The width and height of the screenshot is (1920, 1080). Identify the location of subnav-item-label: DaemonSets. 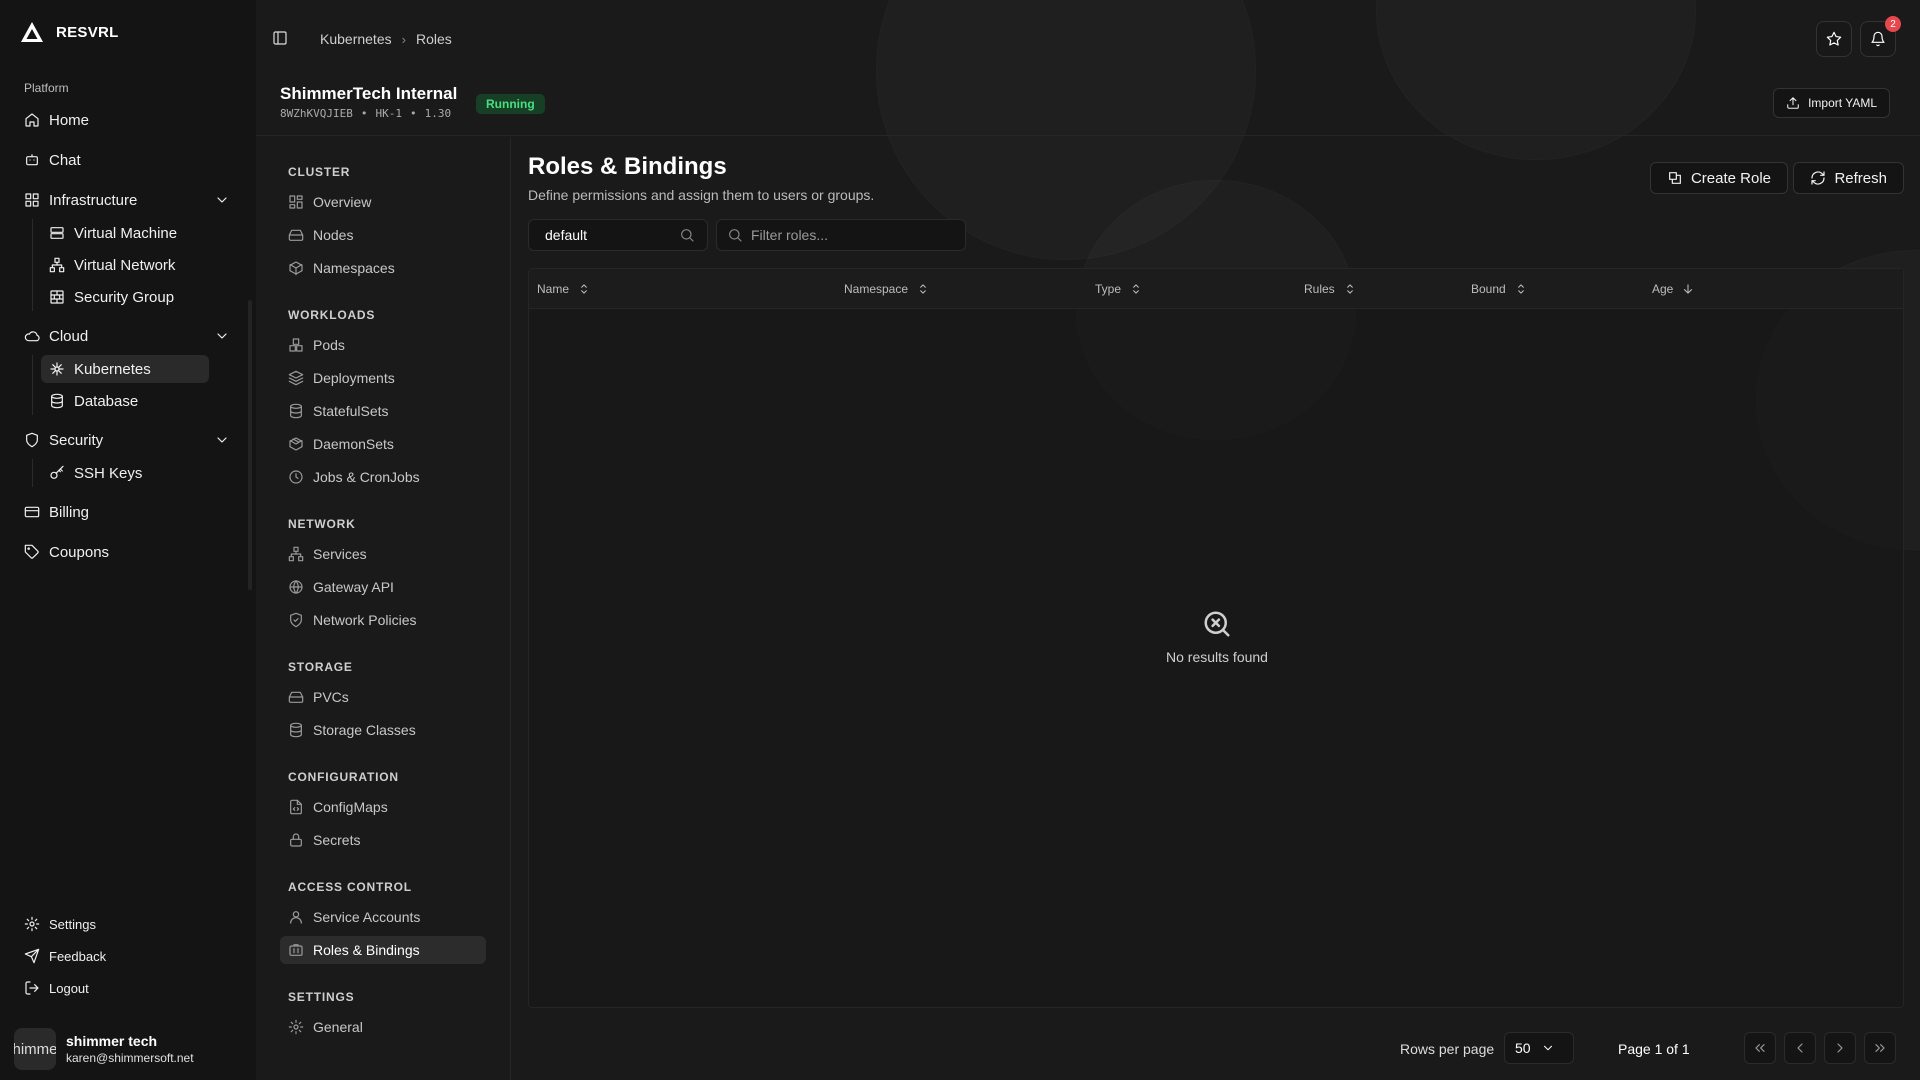
(353, 444).